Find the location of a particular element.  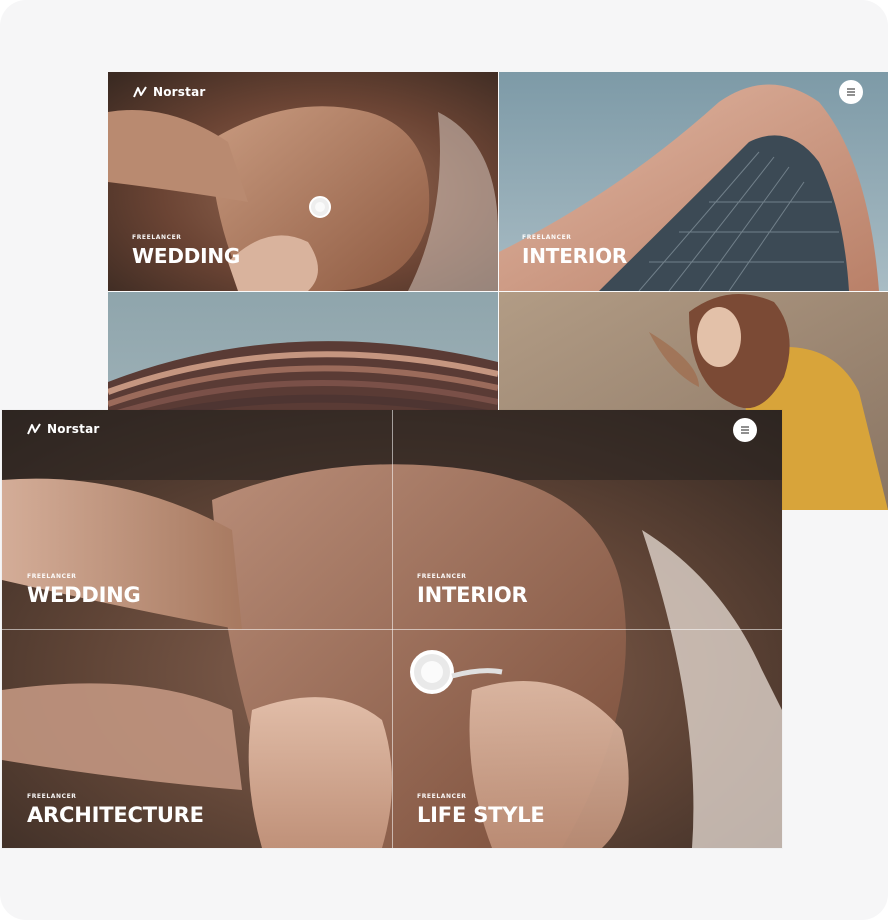

tile-caption-architecture: FREELANCER ARCHITECTURE is located at coordinates (115, 809).